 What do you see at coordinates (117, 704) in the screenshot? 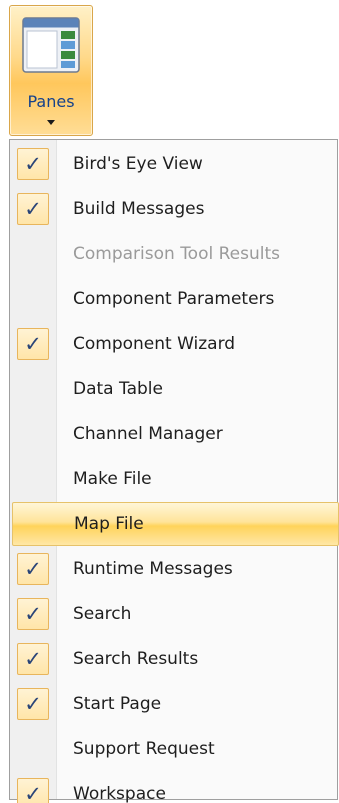
I see `menu-item-label: Start Page` at bounding box center [117, 704].